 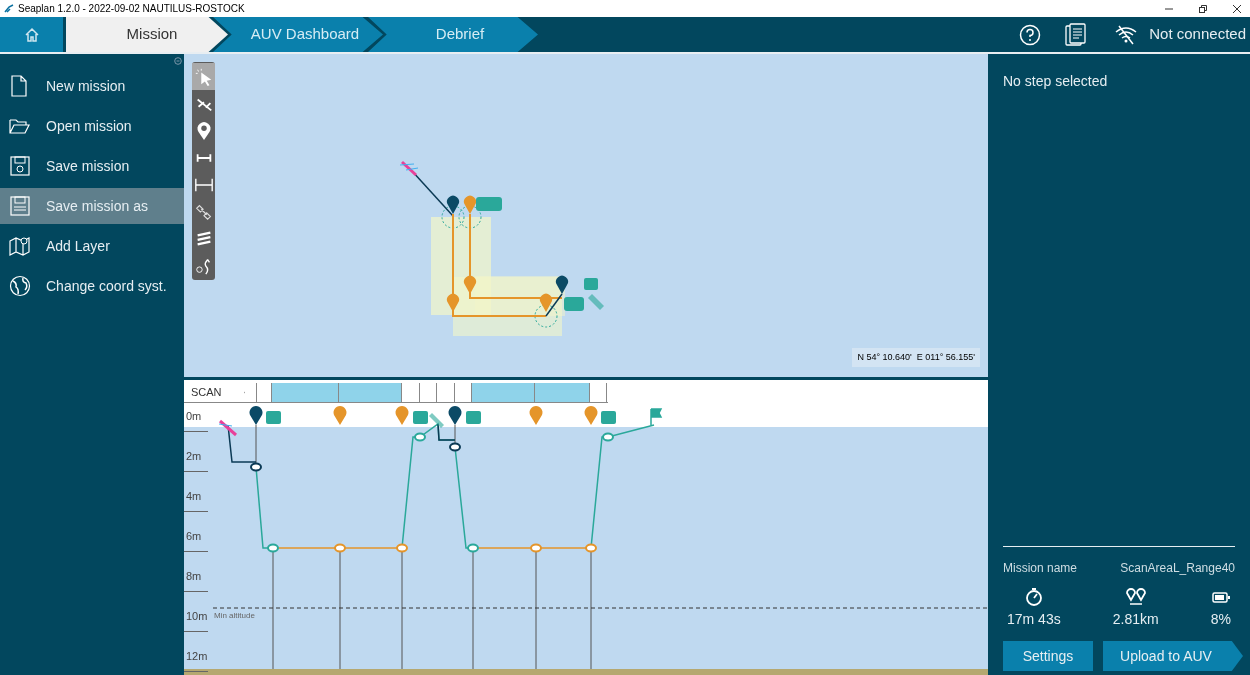 I want to click on app-logo-icon, so click(x=9, y=8).